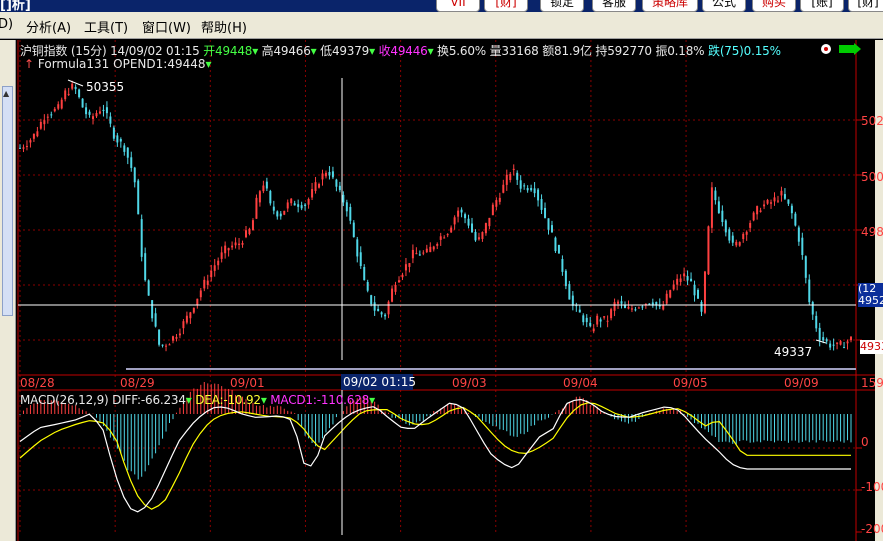 This screenshot has width=883, height=541. Describe the element at coordinates (826, 49) in the screenshot. I see `settings-icon` at that location.